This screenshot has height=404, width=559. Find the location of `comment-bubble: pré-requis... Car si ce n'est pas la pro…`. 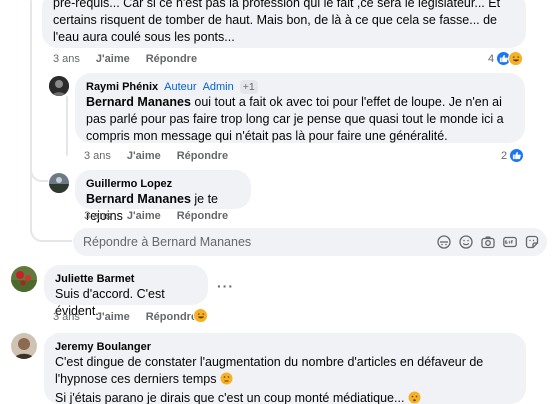

comment-bubble: pré-requis... Car si ce n'est pas la pro… is located at coordinates (284, 24).